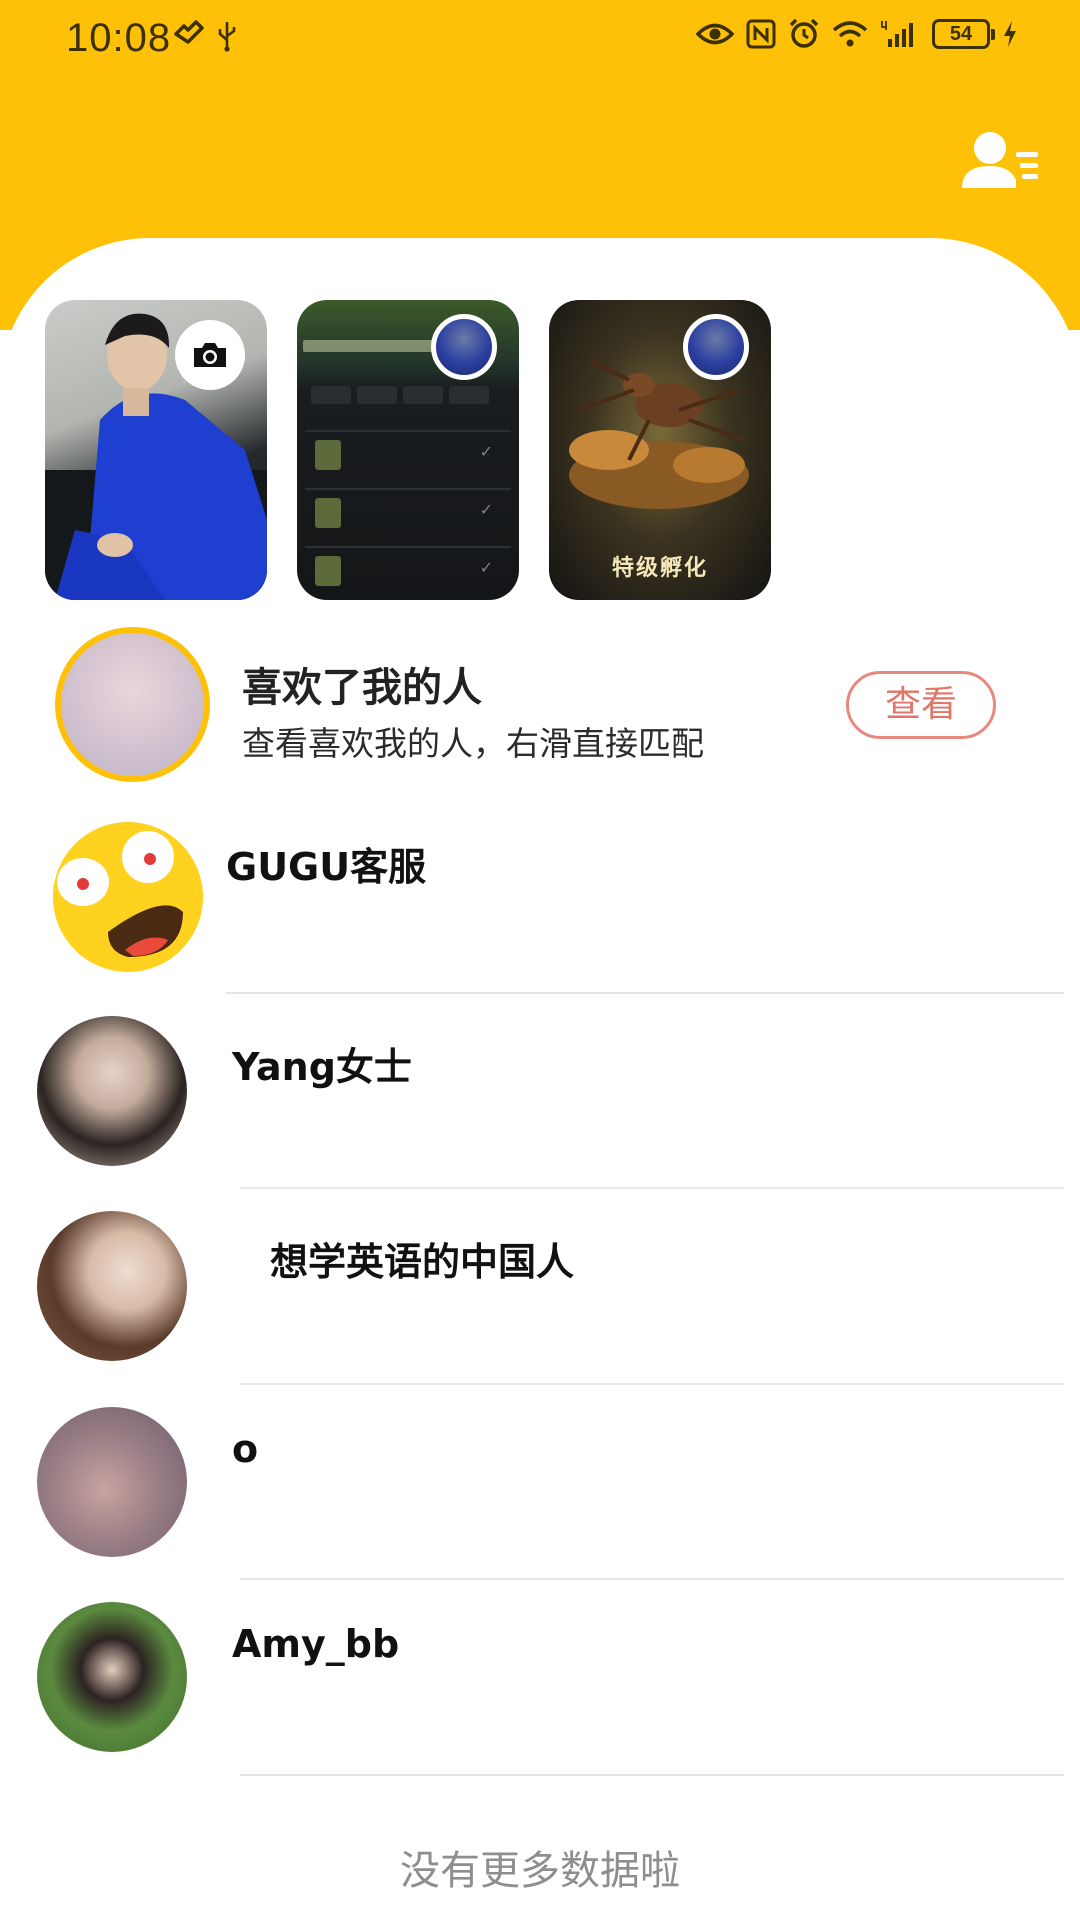 The height and width of the screenshot is (1920, 1080). What do you see at coordinates (659, 568) in the screenshot?
I see `story-caption: 特级孵化` at bounding box center [659, 568].